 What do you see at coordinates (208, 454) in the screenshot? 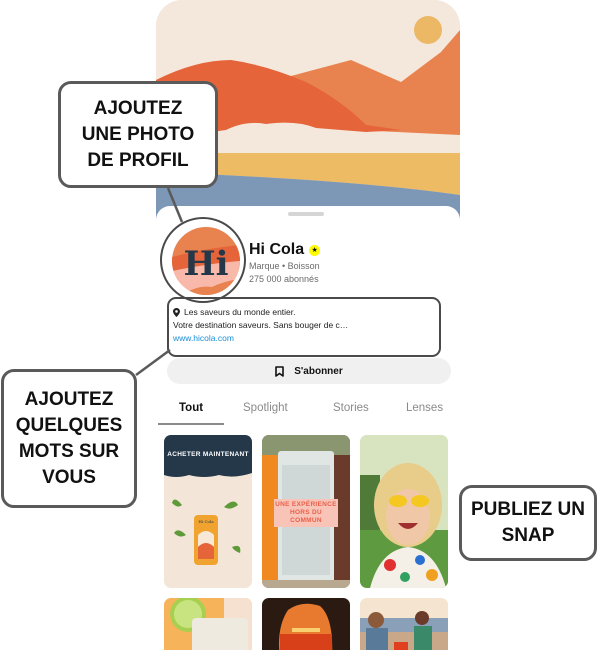
I see `tile-label: ACHETER MAINTENANT` at bounding box center [208, 454].